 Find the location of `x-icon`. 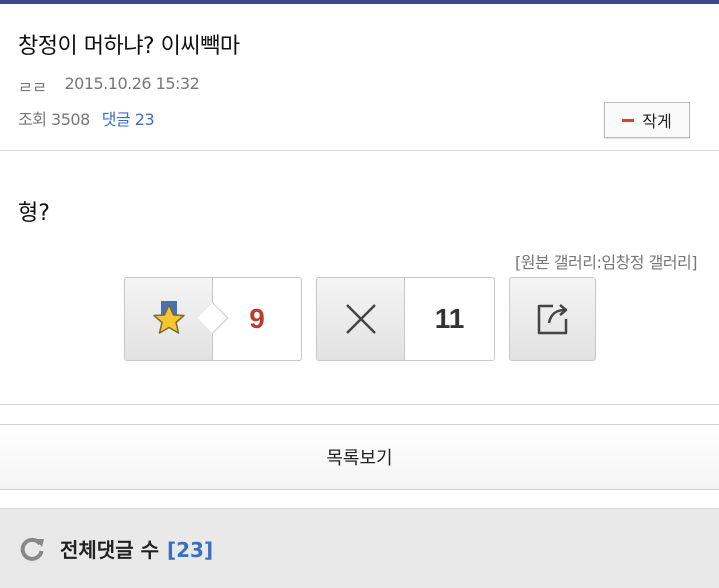

x-icon is located at coordinates (360, 319).